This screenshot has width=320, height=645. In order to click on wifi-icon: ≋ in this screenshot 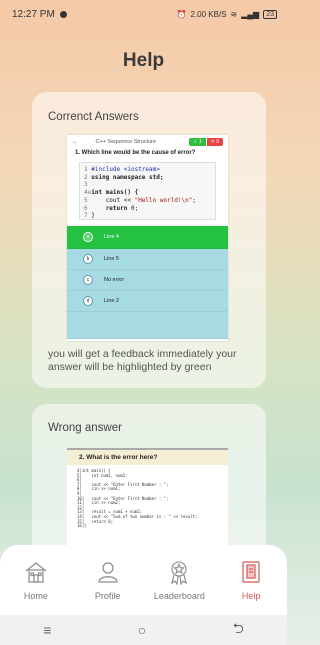, I will do `click(234, 14)`.